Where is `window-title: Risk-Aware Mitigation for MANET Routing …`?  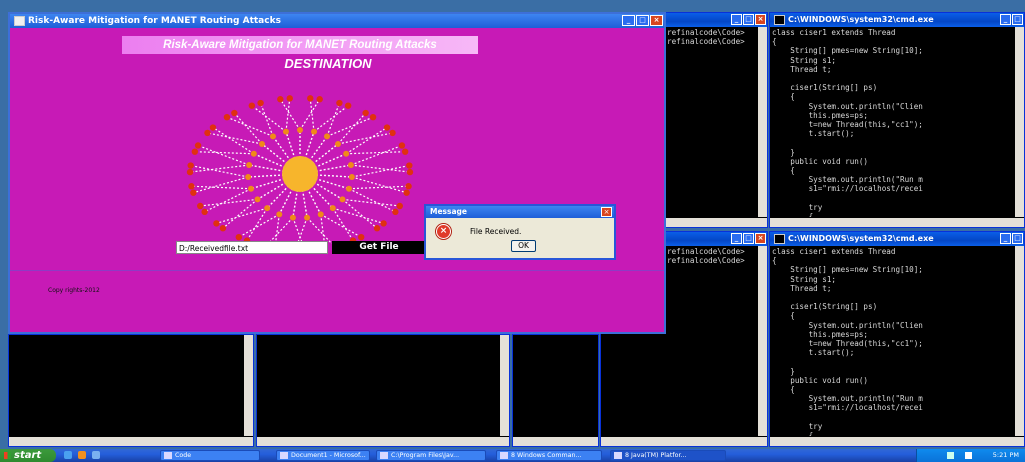
window-title: Risk-Aware Mitigation for MANET Routing … is located at coordinates (154, 21).